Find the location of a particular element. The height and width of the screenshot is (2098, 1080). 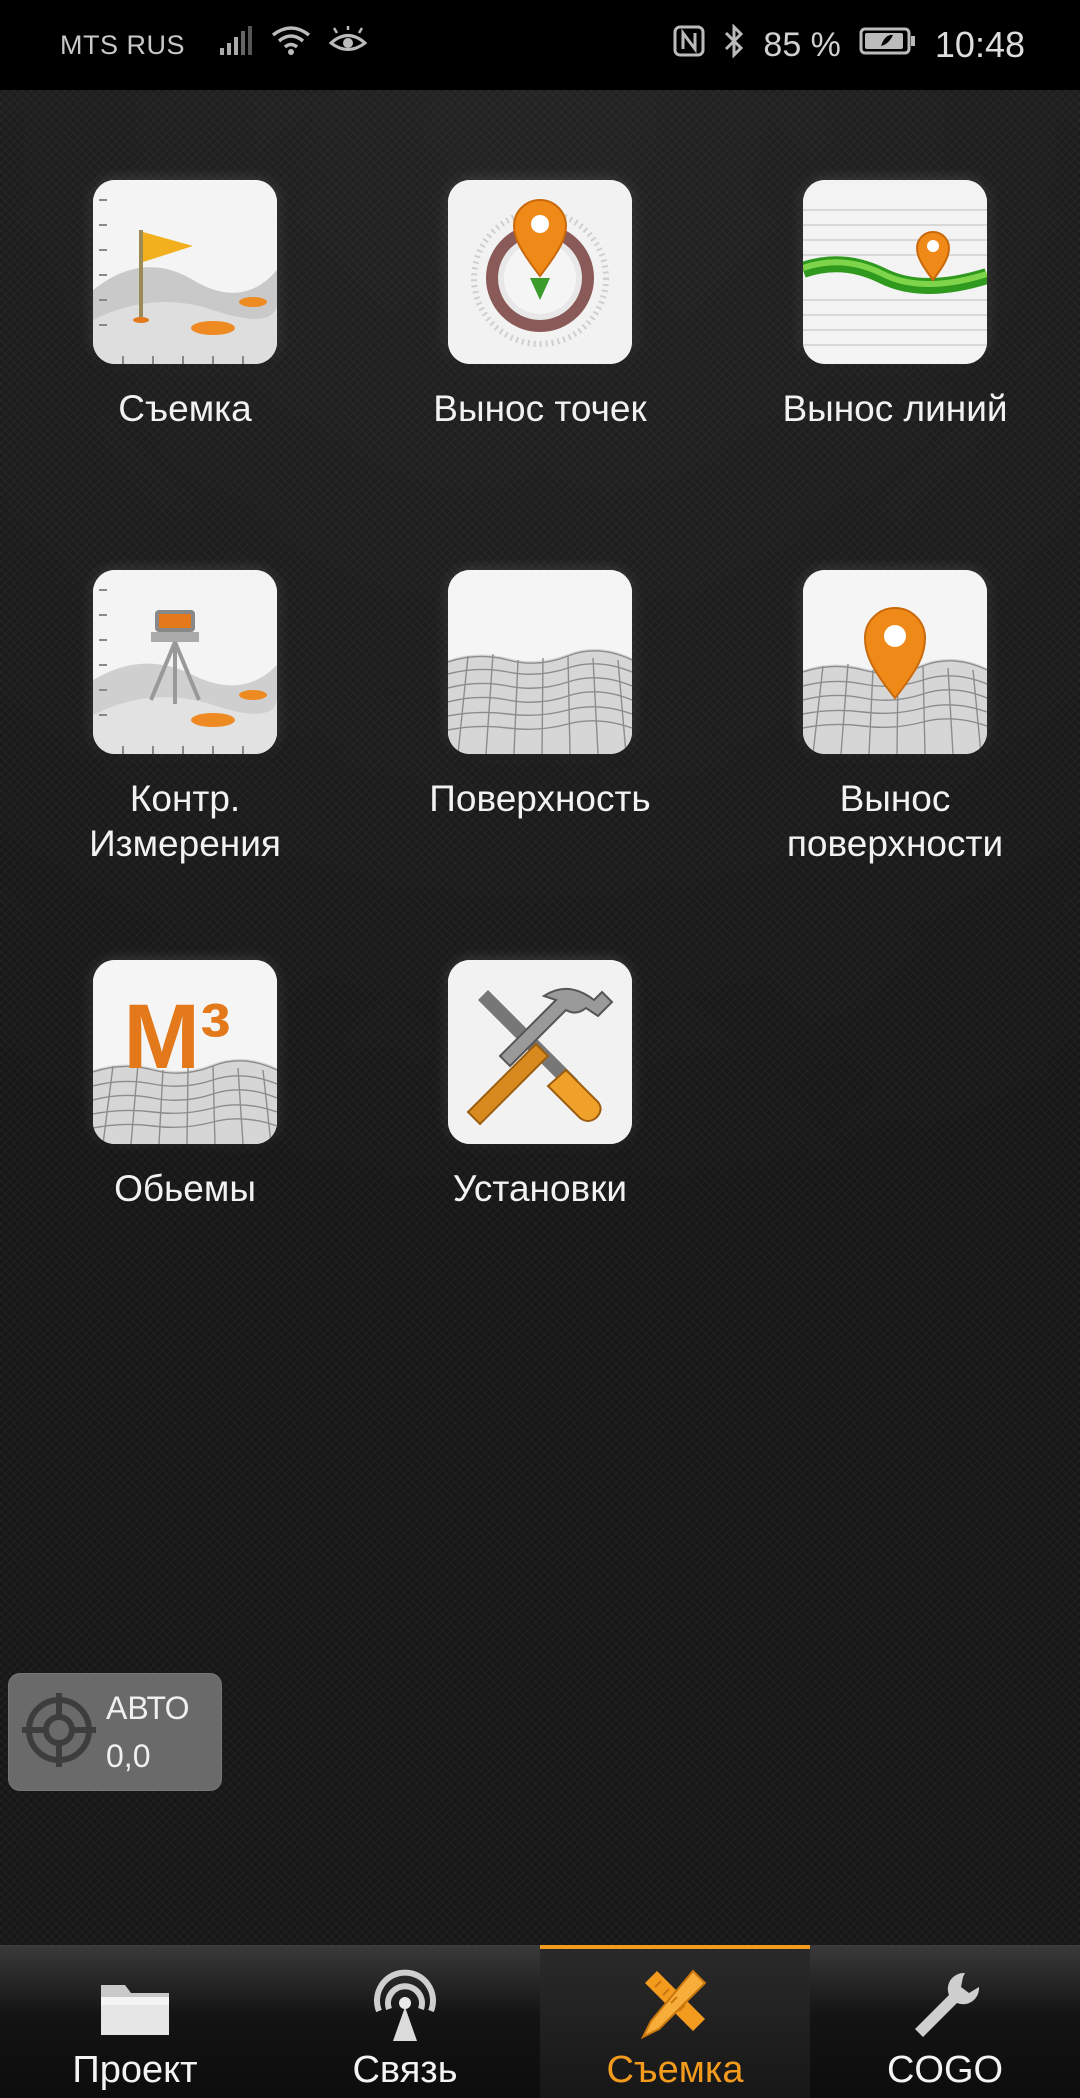

tile-volumes: M³ Обьемы is located at coordinates (185, 1085).